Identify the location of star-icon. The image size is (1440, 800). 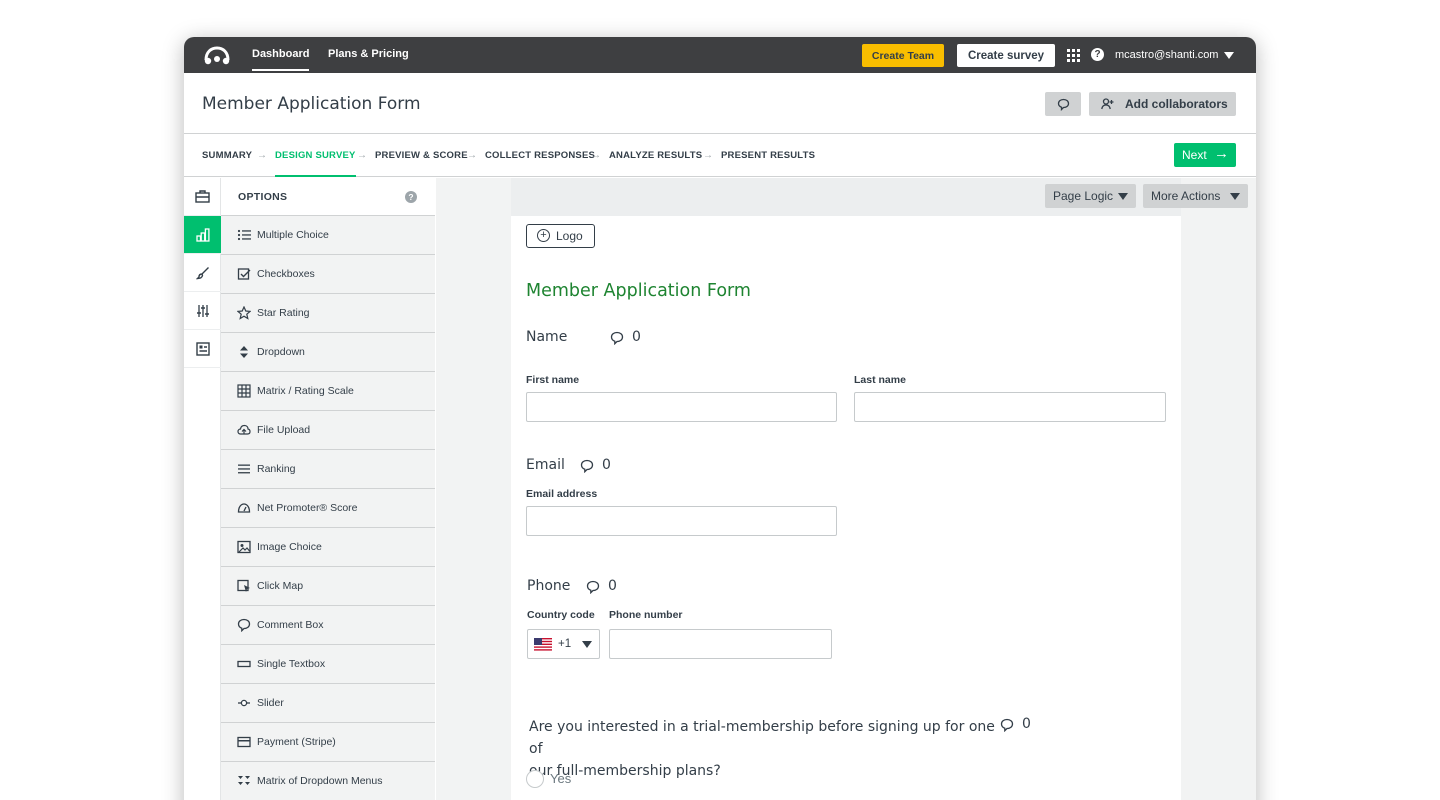
(244, 313).